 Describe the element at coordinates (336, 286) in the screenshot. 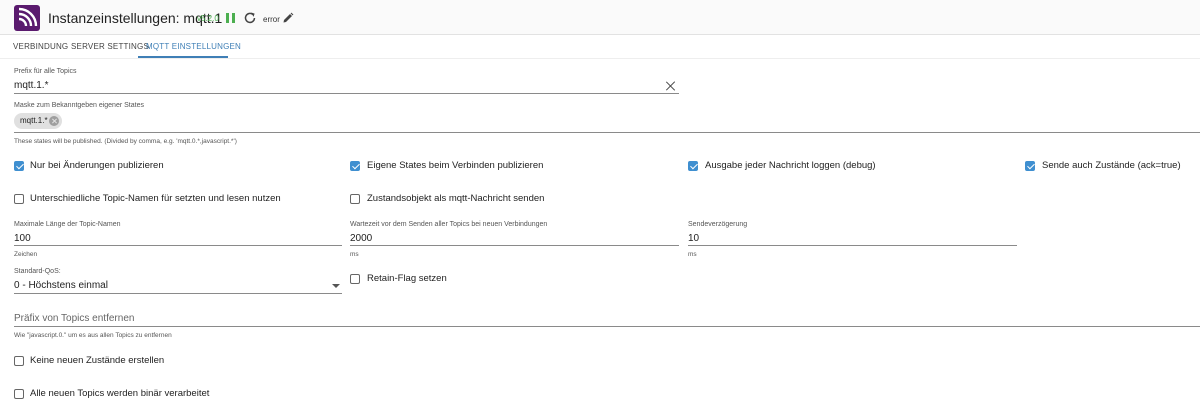

I see `dropdown-arrow-icon` at that location.